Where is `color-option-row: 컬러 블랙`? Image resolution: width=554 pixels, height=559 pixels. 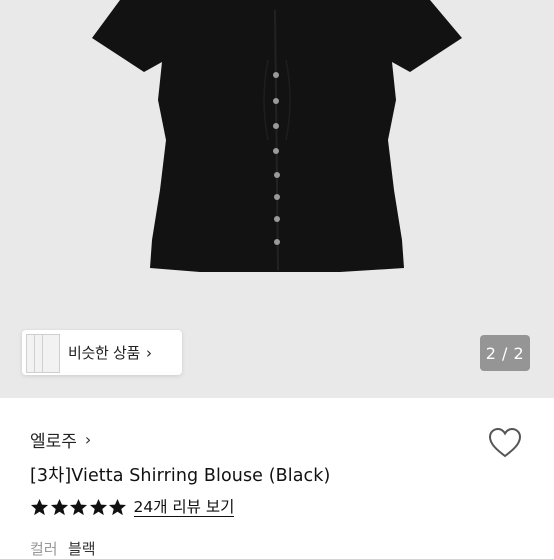
color-option-row: 컬러 블랙 is located at coordinates (63, 548).